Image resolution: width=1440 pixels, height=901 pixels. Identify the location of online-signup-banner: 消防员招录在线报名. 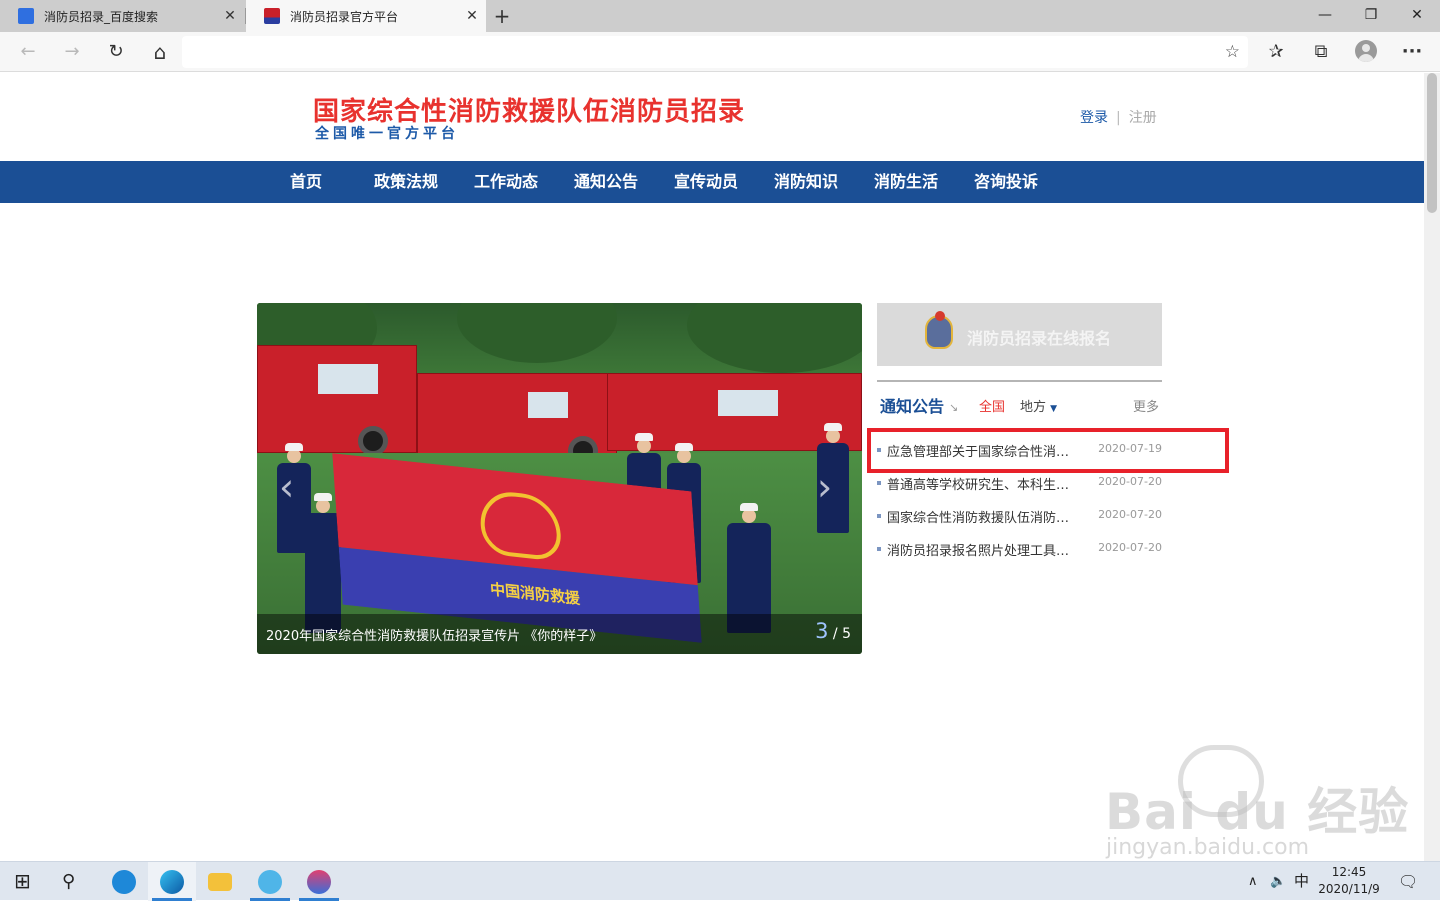
(1019, 334).